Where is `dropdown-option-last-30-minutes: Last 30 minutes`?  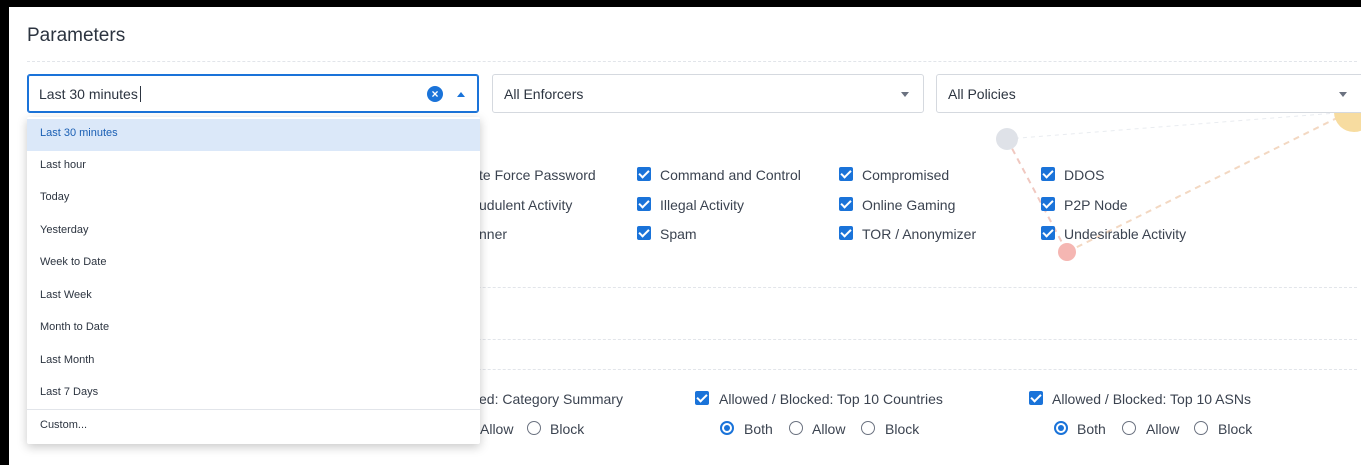
dropdown-option-last-30-minutes: Last 30 minutes is located at coordinates (253, 135).